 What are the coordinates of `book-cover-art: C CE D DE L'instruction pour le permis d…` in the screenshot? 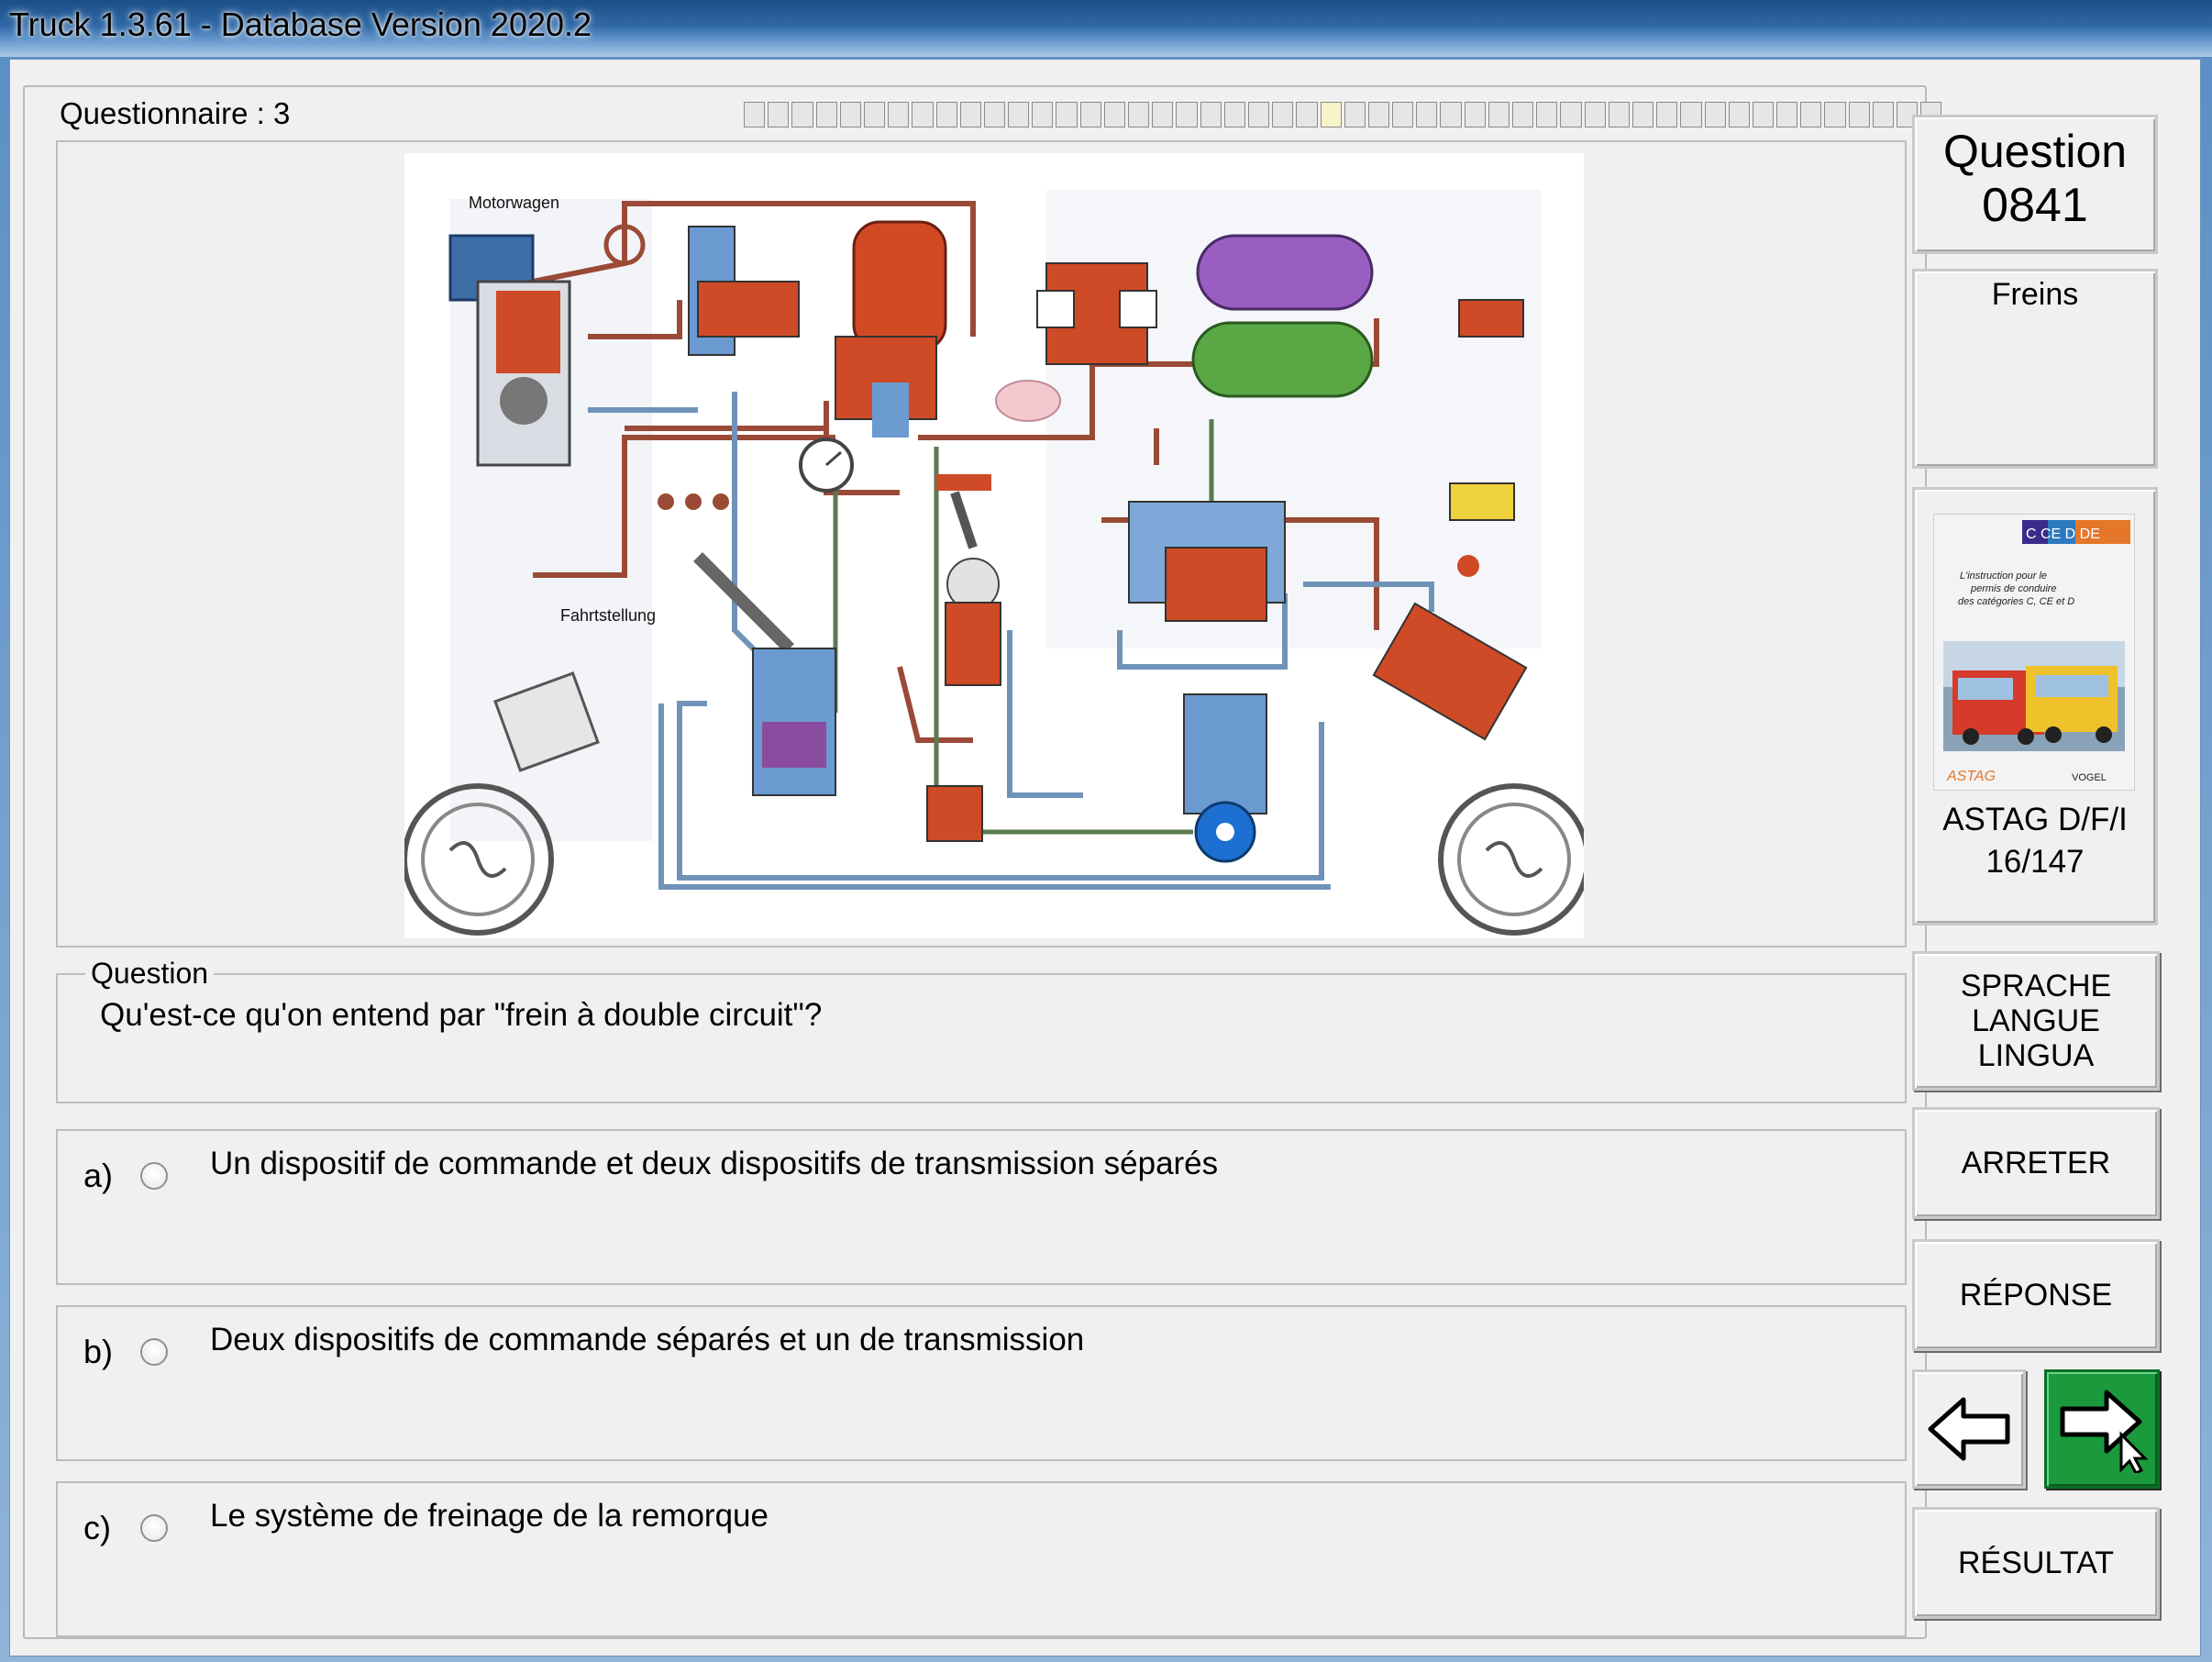 It's located at (2034, 652).